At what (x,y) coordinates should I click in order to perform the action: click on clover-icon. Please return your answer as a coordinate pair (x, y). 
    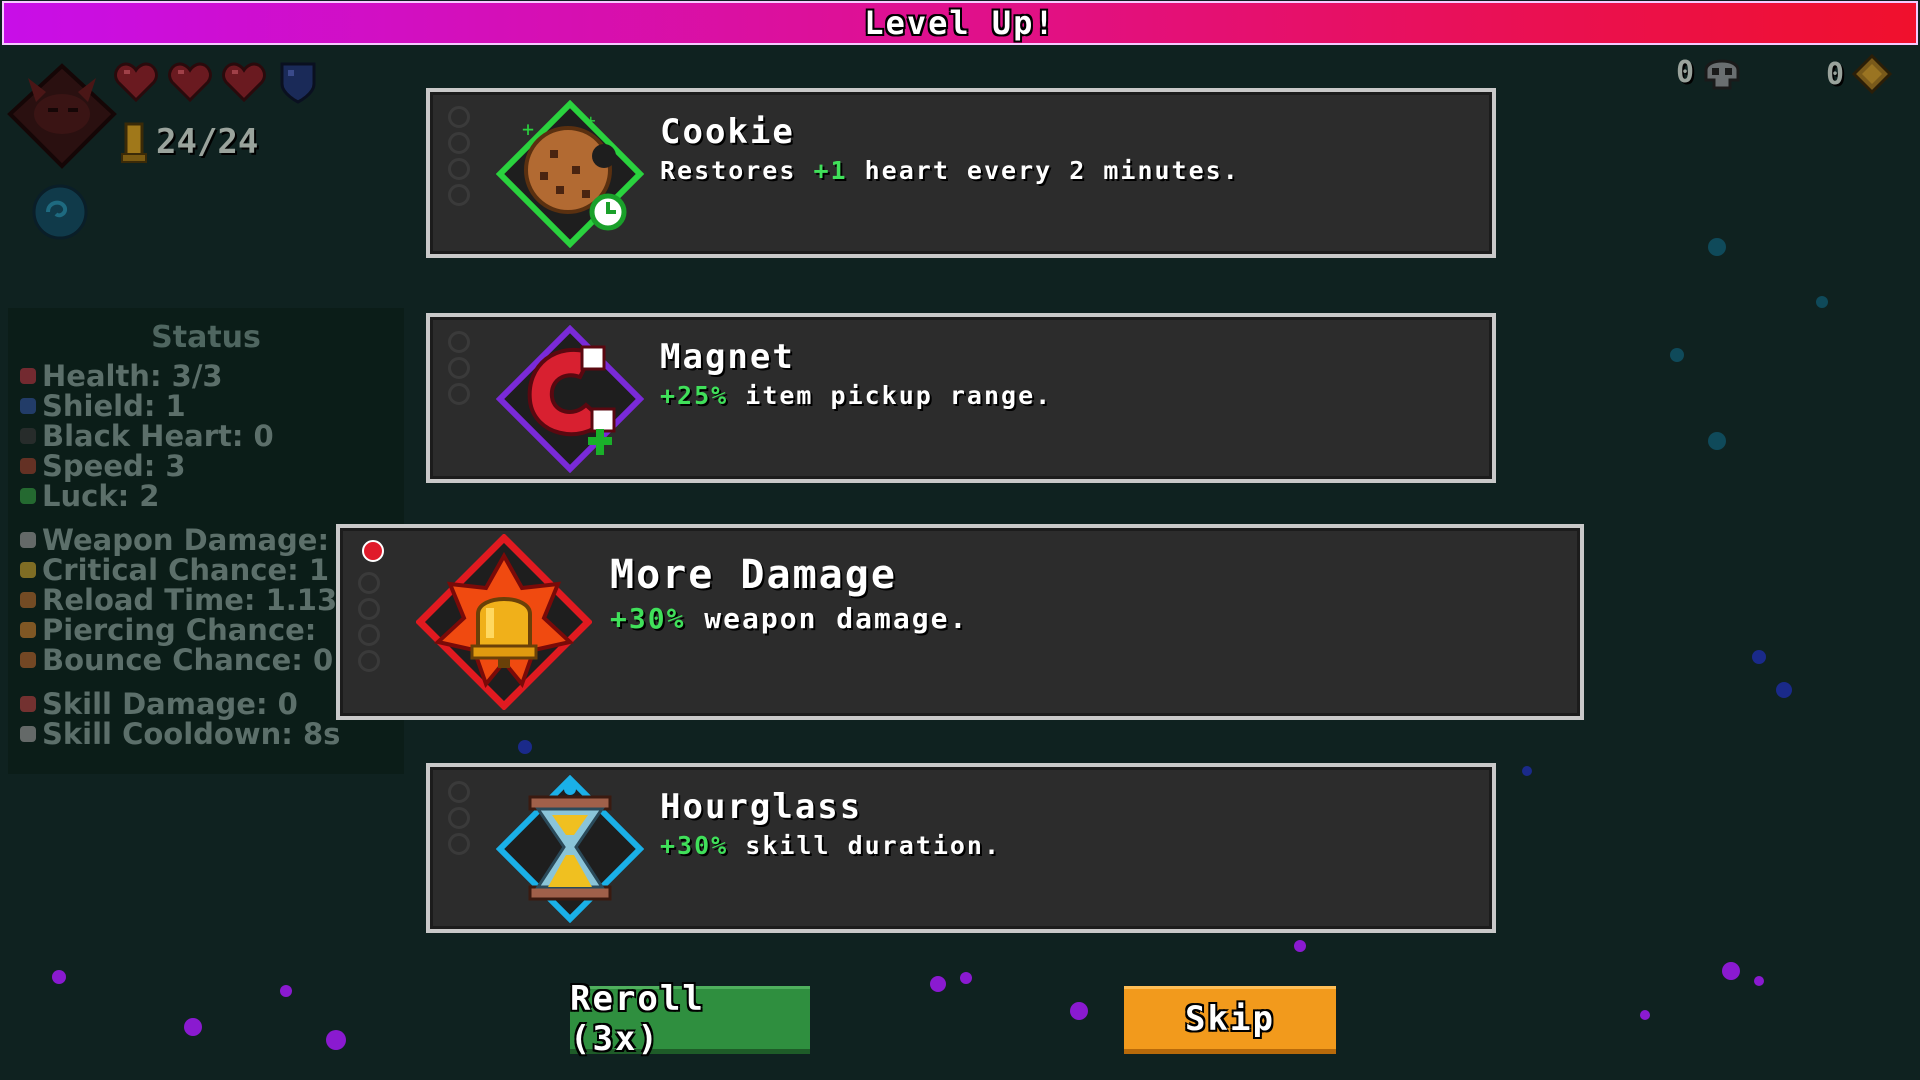
    Looking at the image, I should click on (28, 496).